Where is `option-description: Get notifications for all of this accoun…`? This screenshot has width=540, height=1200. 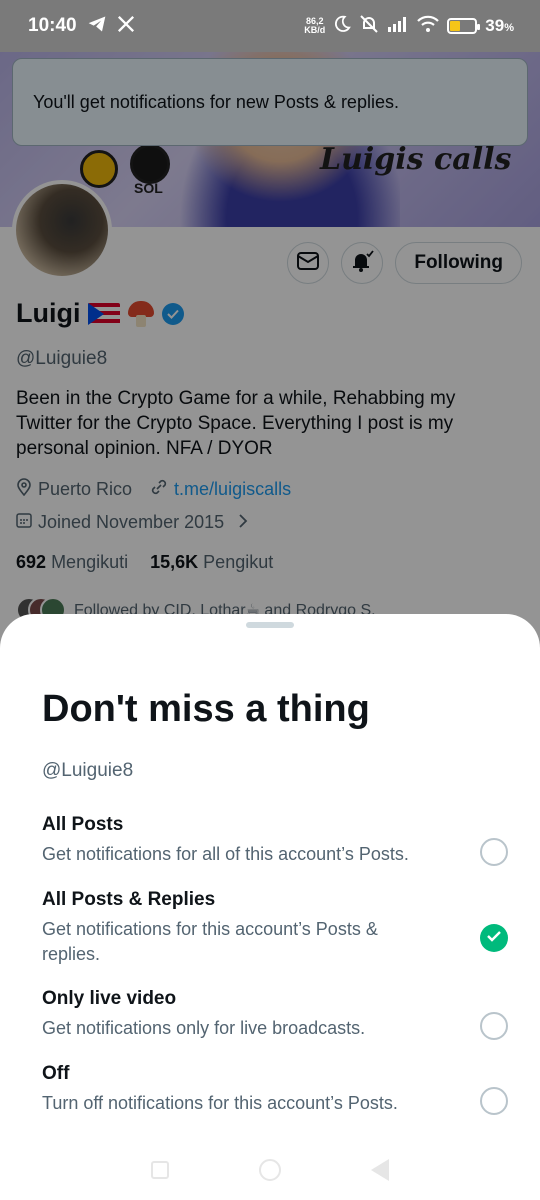
option-description: Get notifications for all of this accoun… is located at coordinates (225, 854).